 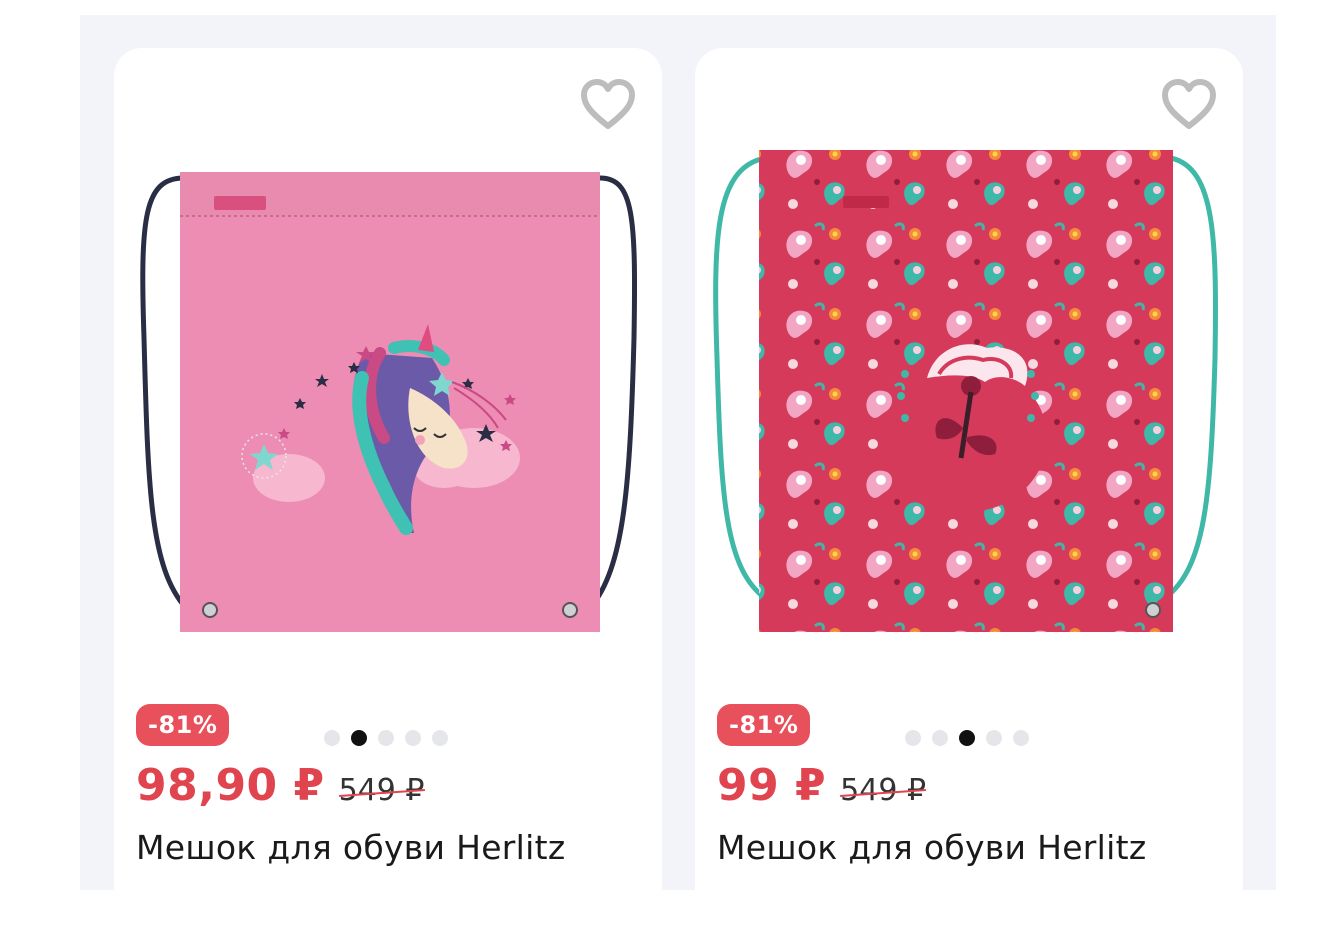 I want to click on price-row: 99 ₽ 549 ₽, so click(x=821, y=785).